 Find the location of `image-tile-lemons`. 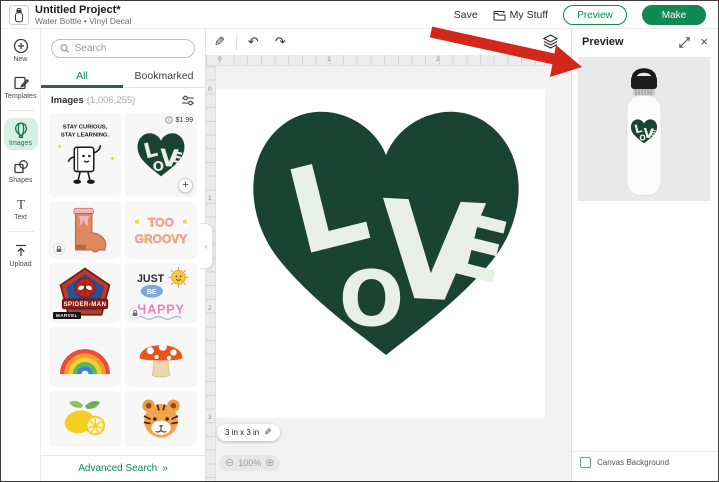

image-tile-lemons is located at coordinates (85, 419).